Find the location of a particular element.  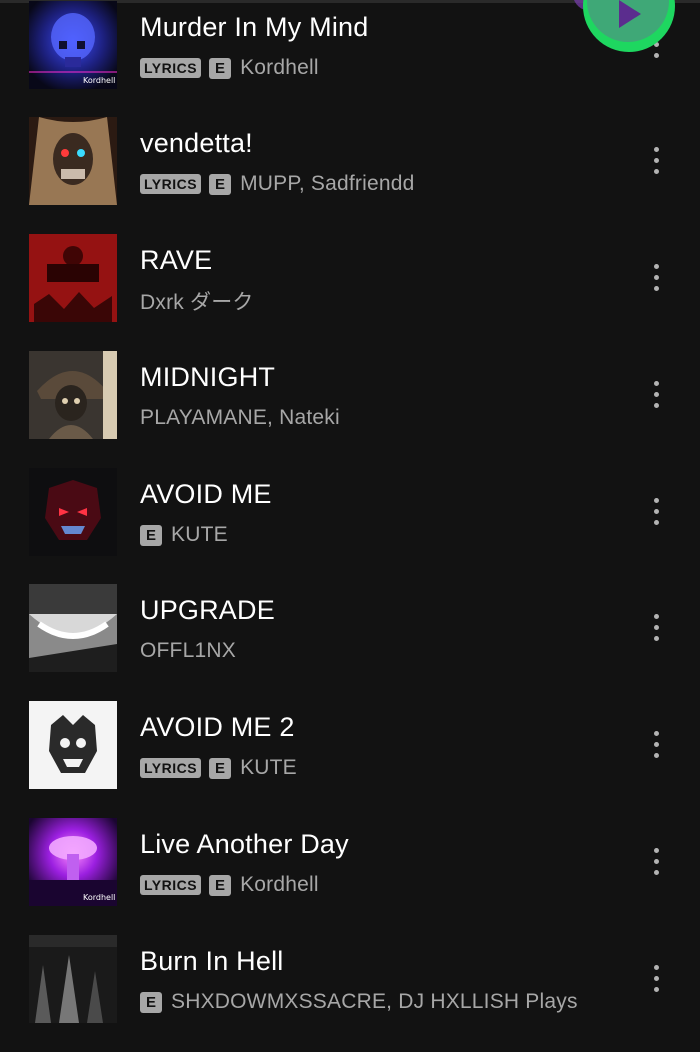

track-row: MIDNIGHT PLAYAMANE, Nateki is located at coordinates (350, 409).